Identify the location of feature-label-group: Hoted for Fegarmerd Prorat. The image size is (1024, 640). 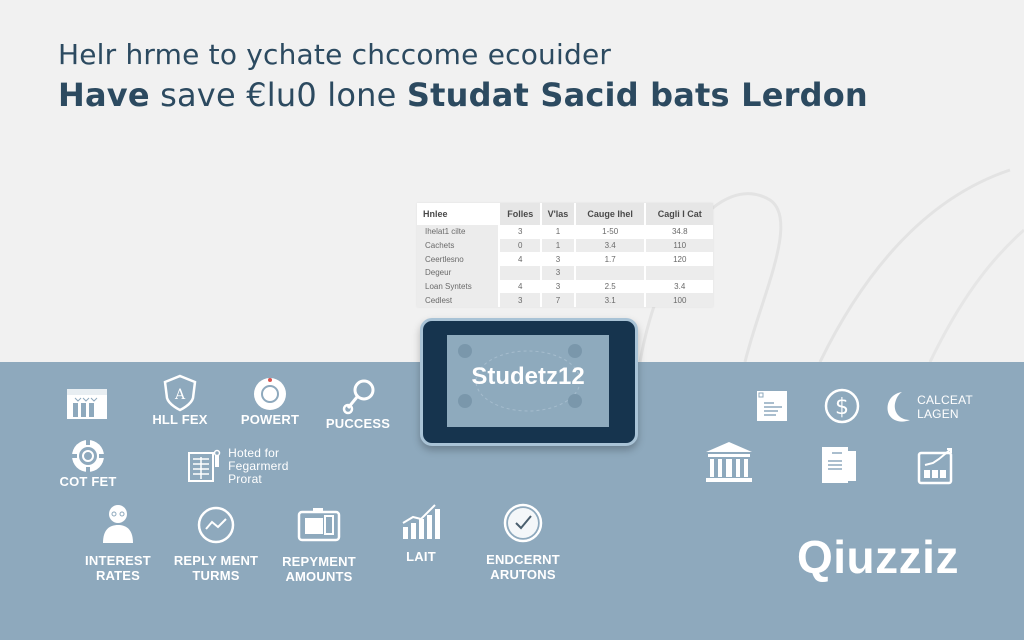
(258, 466).